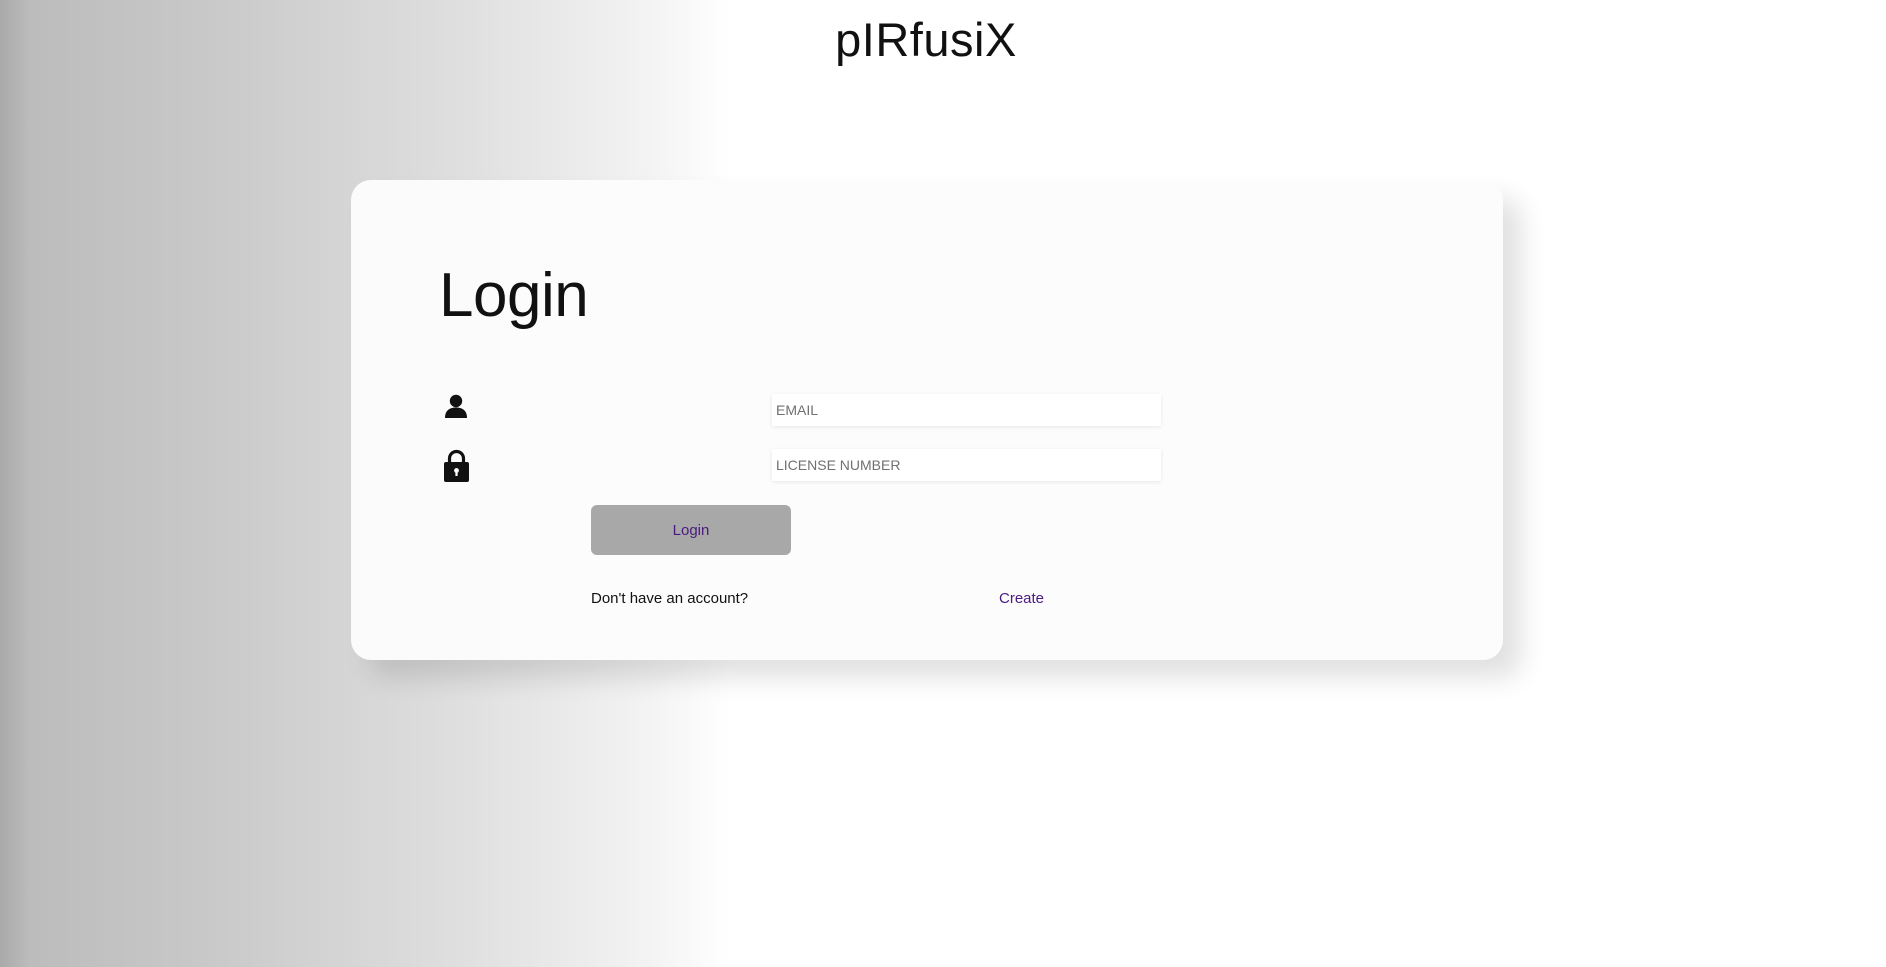 Image resolution: width=1886 pixels, height=967 pixels. I want to click on login-heading: Login, so click(514, 295).